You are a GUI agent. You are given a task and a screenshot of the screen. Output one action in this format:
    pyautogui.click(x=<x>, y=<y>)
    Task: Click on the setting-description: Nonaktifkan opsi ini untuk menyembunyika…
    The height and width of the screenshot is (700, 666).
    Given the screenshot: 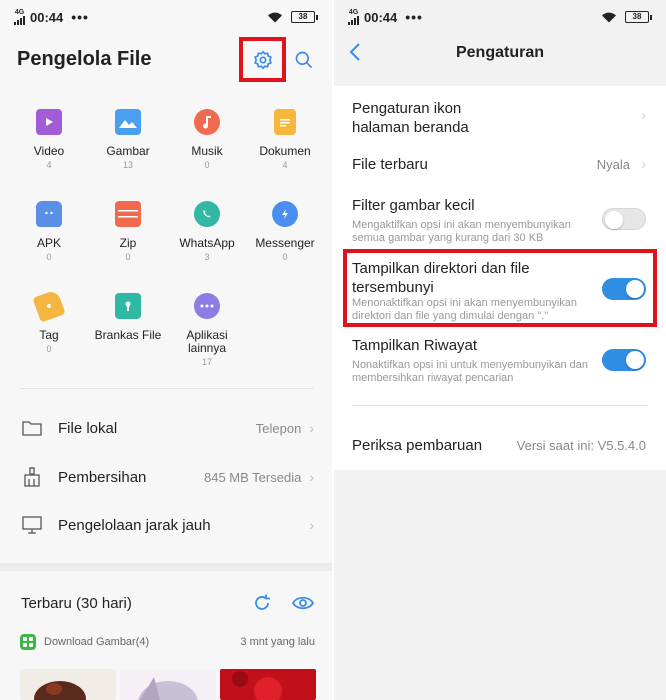 What is the action you would take?
    pyautogui.click(x=470, y=371)
    